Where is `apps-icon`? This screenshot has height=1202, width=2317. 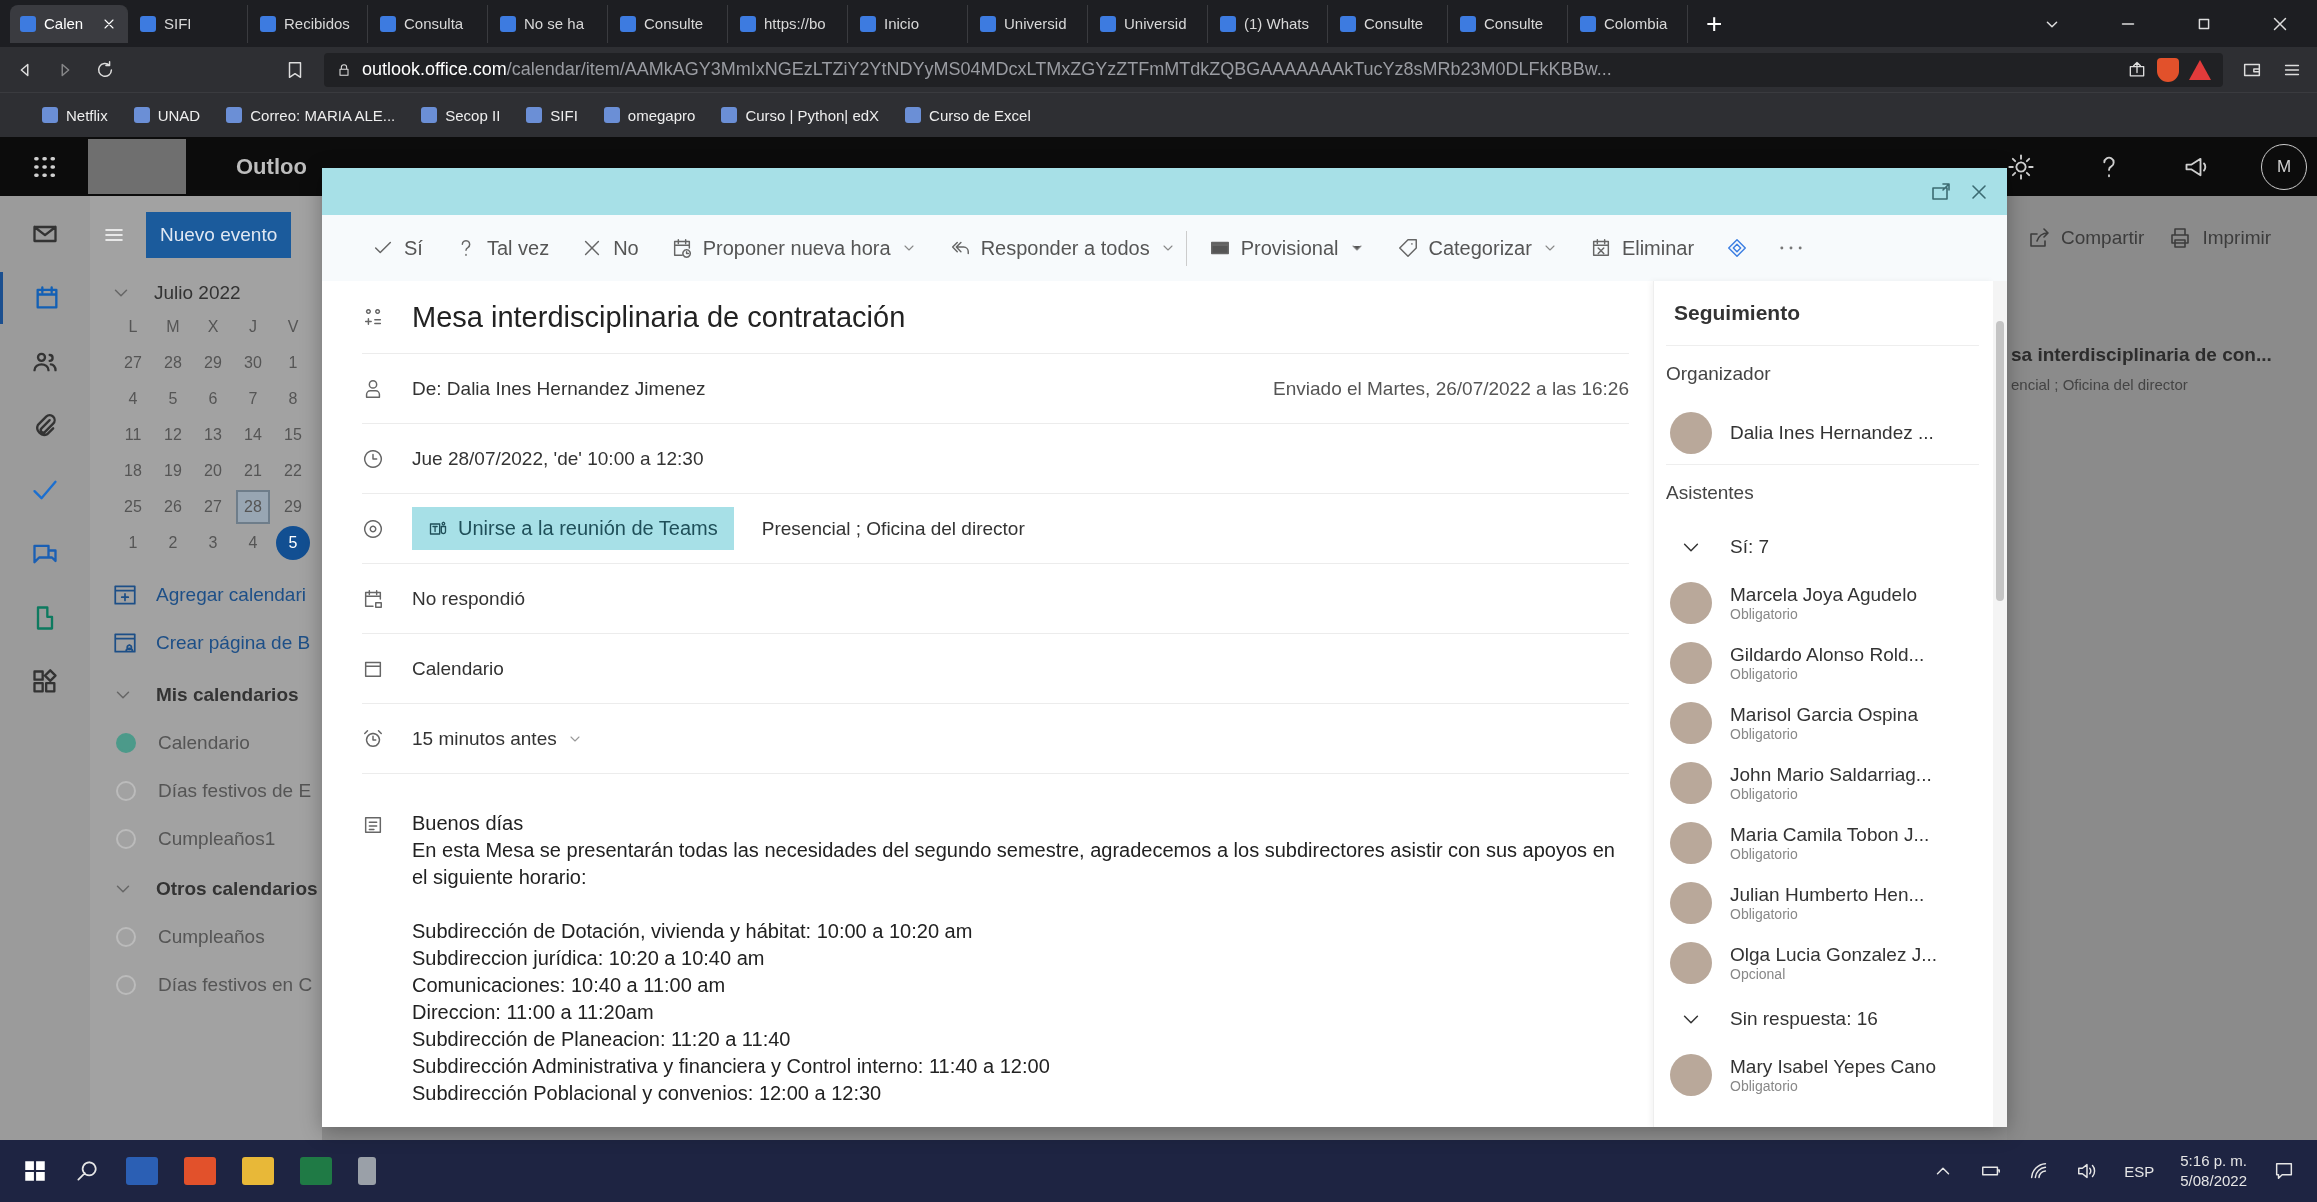 apps-icon is located at coordinates (45, 682).